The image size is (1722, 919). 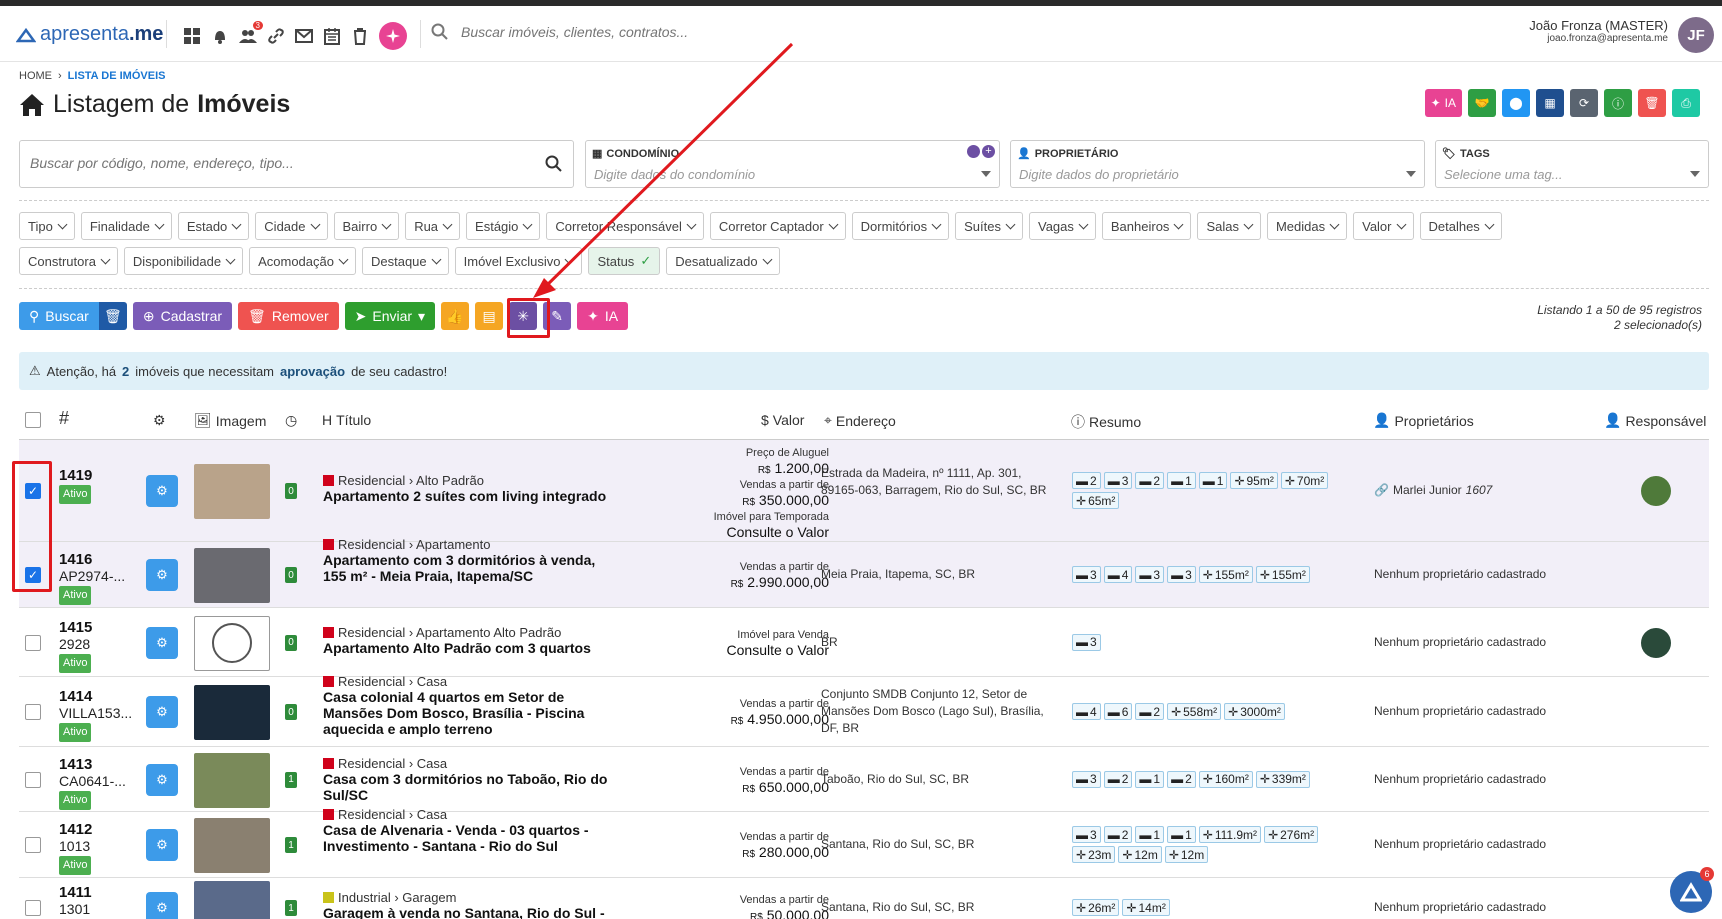 I want to click on help-fab-button: 6, so click(x=1692, y=890).